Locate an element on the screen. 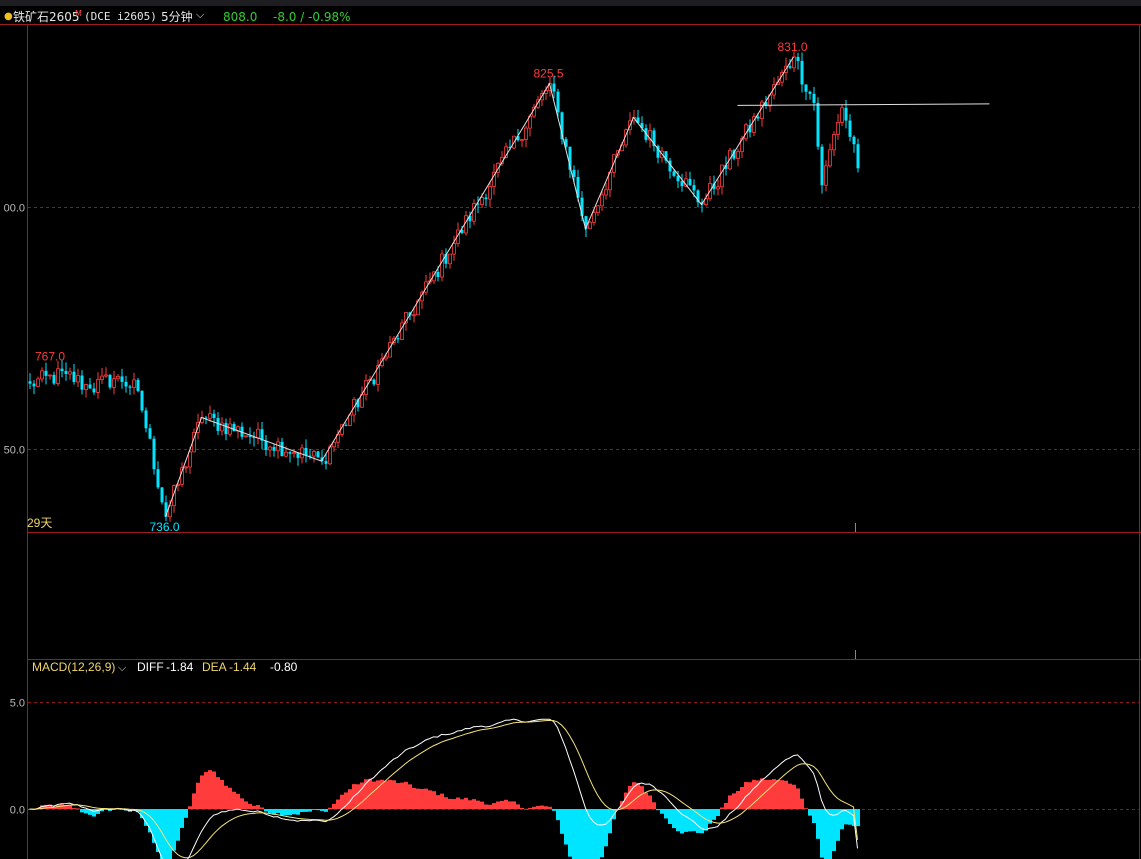 The image size is (1141, 859). macd-label: MACD(12,26,9) is located at coordinates (73, 667).